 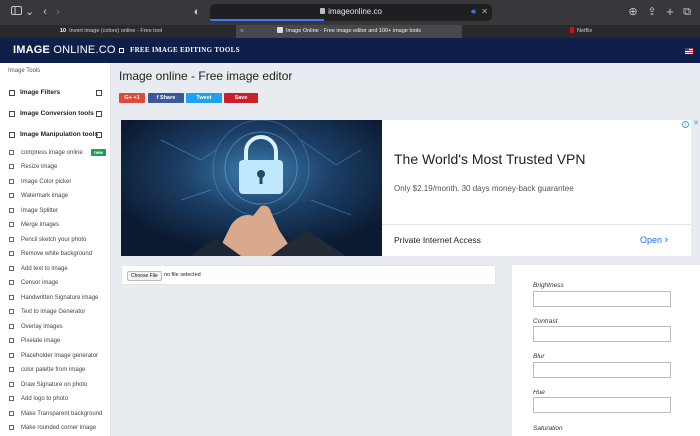 I want to click on sidebar-item-censor-image: Censor image, so click(x=55, y=283).